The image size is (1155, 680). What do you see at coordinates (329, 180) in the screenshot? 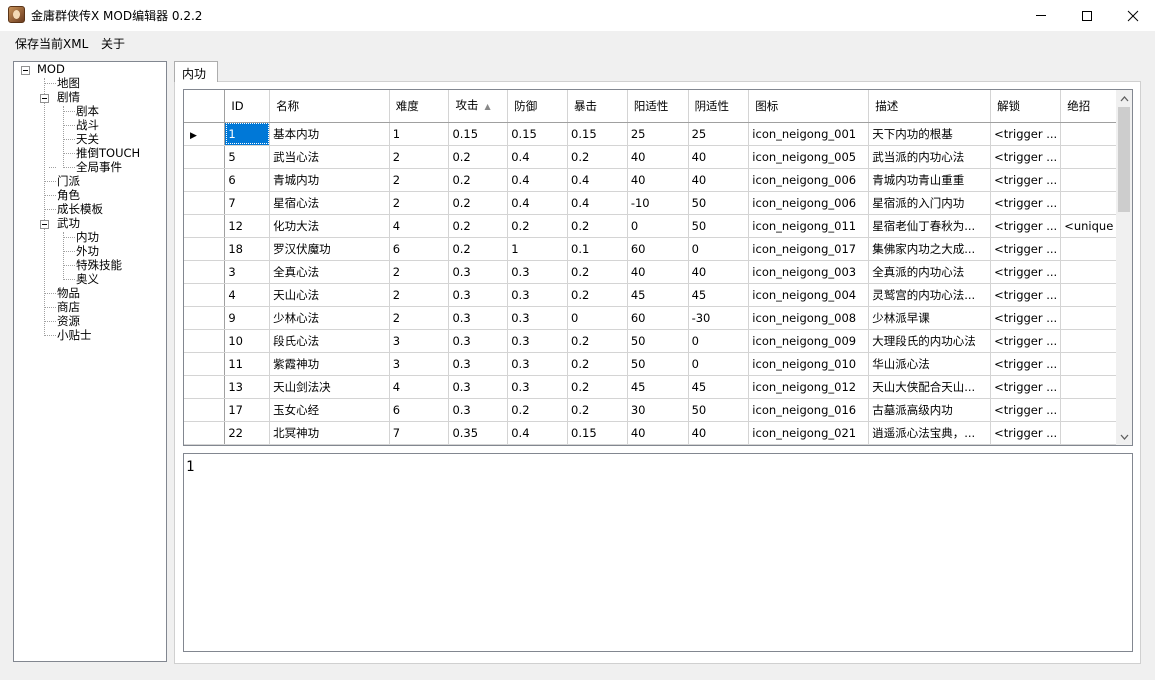
I see `cell-name: 青城内功` at bounding box center [329, 180].